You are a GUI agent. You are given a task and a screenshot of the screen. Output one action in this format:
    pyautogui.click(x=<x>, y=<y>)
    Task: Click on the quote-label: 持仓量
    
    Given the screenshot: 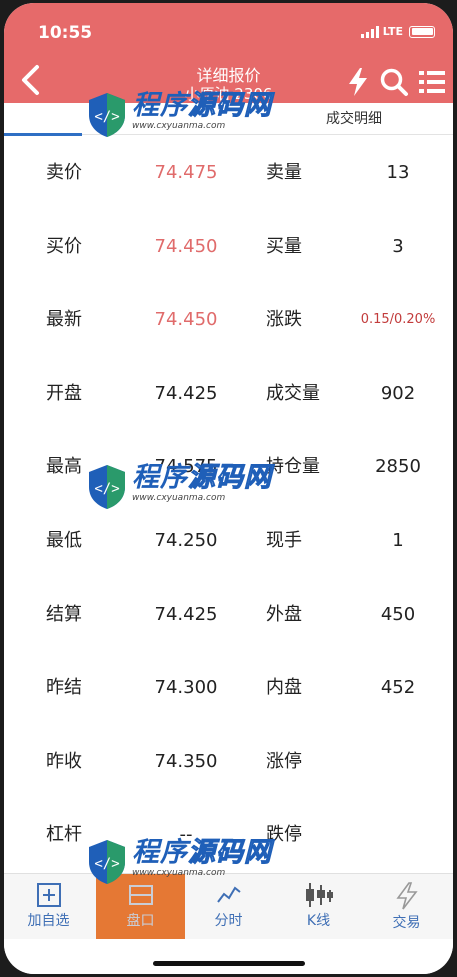 What is the action you would take?
    pyautogui.click(x=293, y=467)
    